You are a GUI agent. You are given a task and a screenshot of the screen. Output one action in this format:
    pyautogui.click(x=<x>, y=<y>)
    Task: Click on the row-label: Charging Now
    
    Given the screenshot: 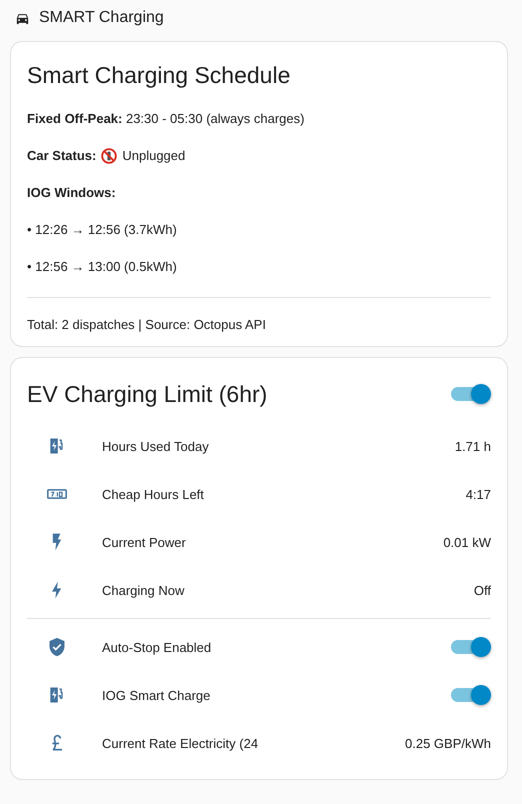 What is the action you would take?
    pyautogui.click(x=144, y=590)
    